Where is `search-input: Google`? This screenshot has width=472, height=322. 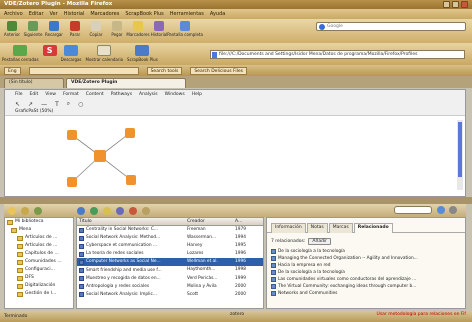
search-input: Google is located at coordinates (391, 26).